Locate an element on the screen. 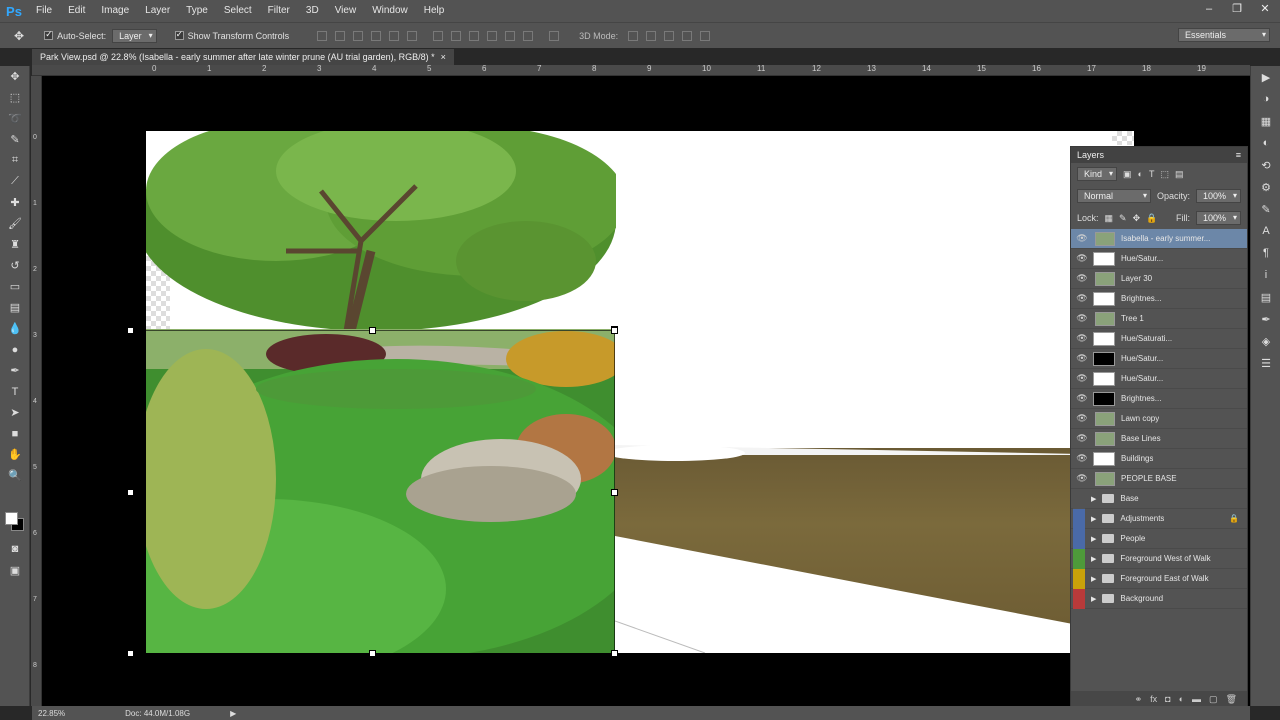 This screenshot has width=1280, height=720. kind-filter-dropdown: Kind is located at coordinates (1097, 174).